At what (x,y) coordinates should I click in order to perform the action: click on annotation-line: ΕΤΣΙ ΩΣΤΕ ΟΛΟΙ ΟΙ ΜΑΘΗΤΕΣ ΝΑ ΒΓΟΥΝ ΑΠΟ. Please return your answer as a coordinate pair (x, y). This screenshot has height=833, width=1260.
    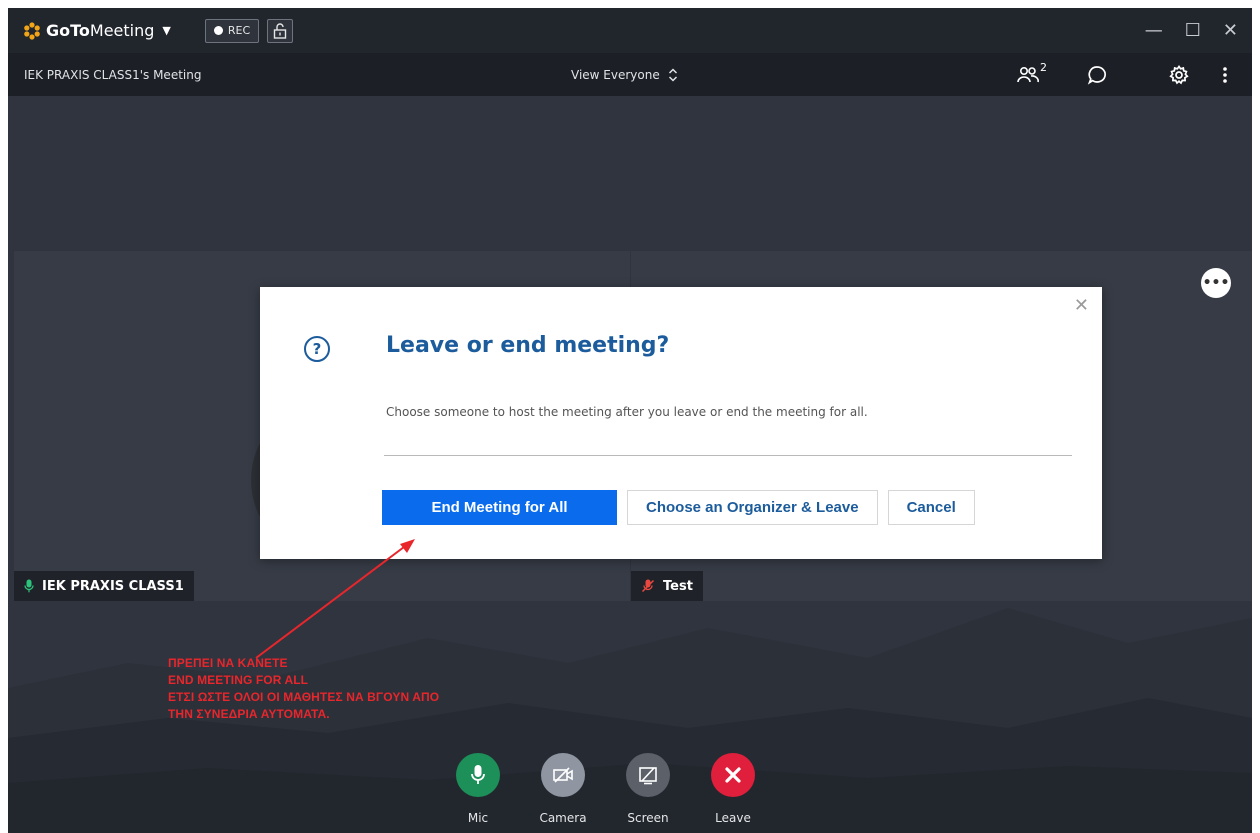
    Looking at the image, I should click on (304, 697).